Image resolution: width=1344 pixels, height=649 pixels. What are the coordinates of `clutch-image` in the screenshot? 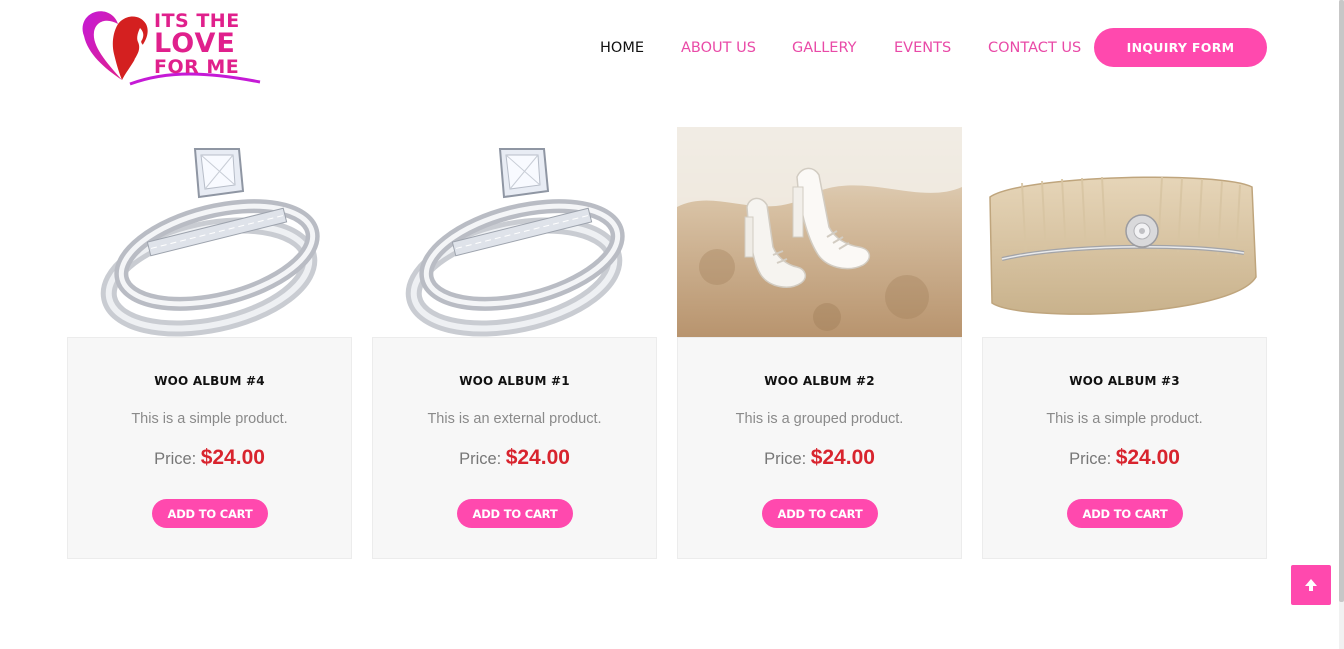 It's located at (1124, 232).